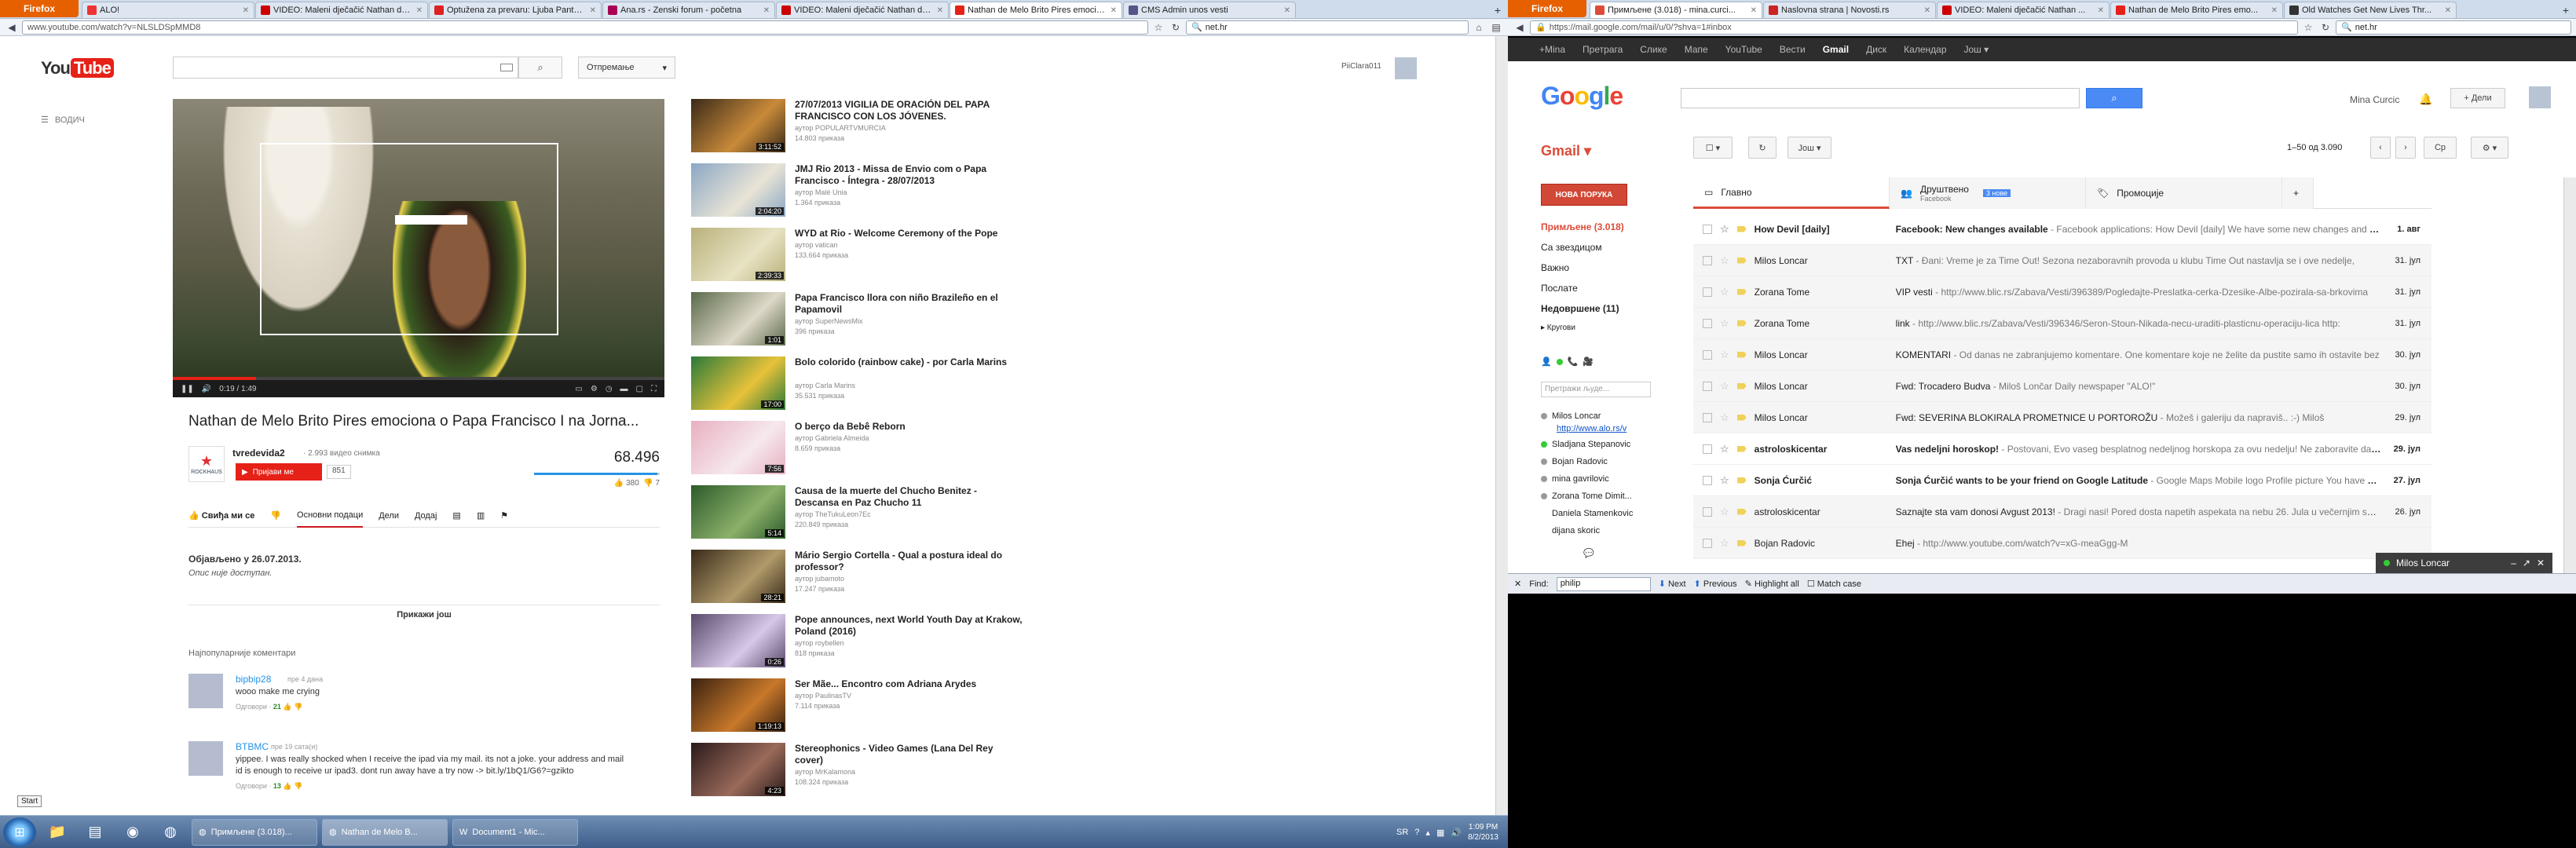 Image resolution: width=2576 pixels, height=848 pixels. What do you see at coordinates (1517, 584) in the screenshot?
I see `close-find-icon: ✕` at bounding box center [1517, 584].